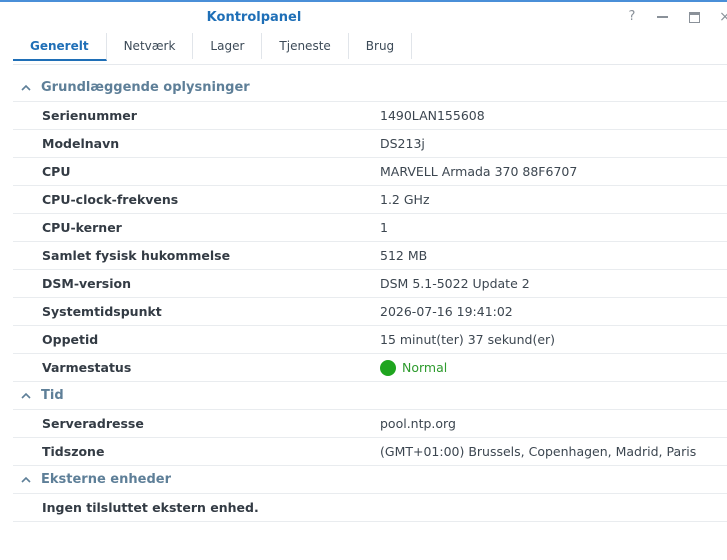  Describe the element at coordinates (384, 227) in the screenshot. I see `row-value: 1` at that location.